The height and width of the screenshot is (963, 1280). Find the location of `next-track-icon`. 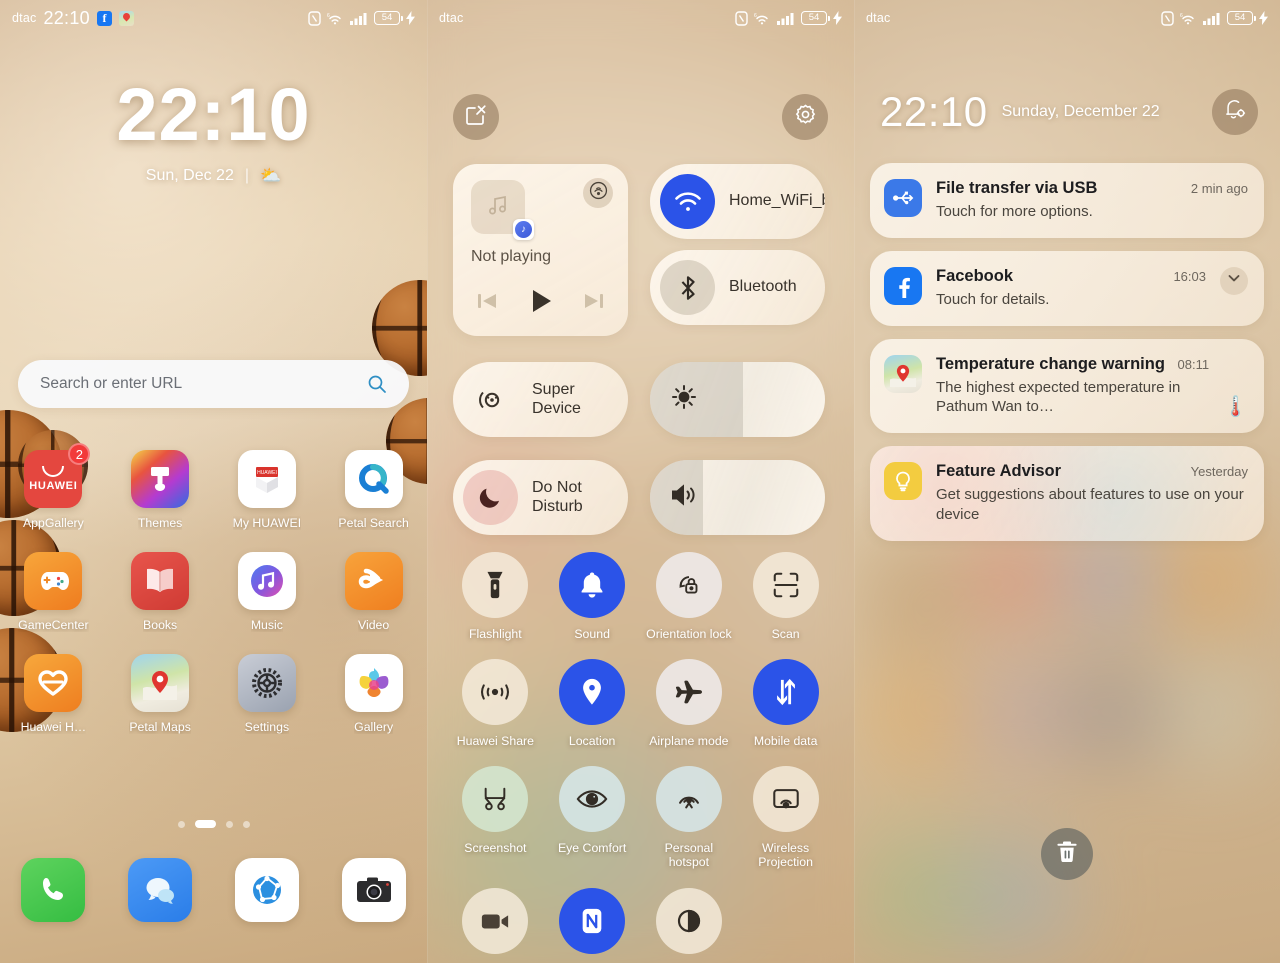

next-track-icon is located at coordinates (594, 303).